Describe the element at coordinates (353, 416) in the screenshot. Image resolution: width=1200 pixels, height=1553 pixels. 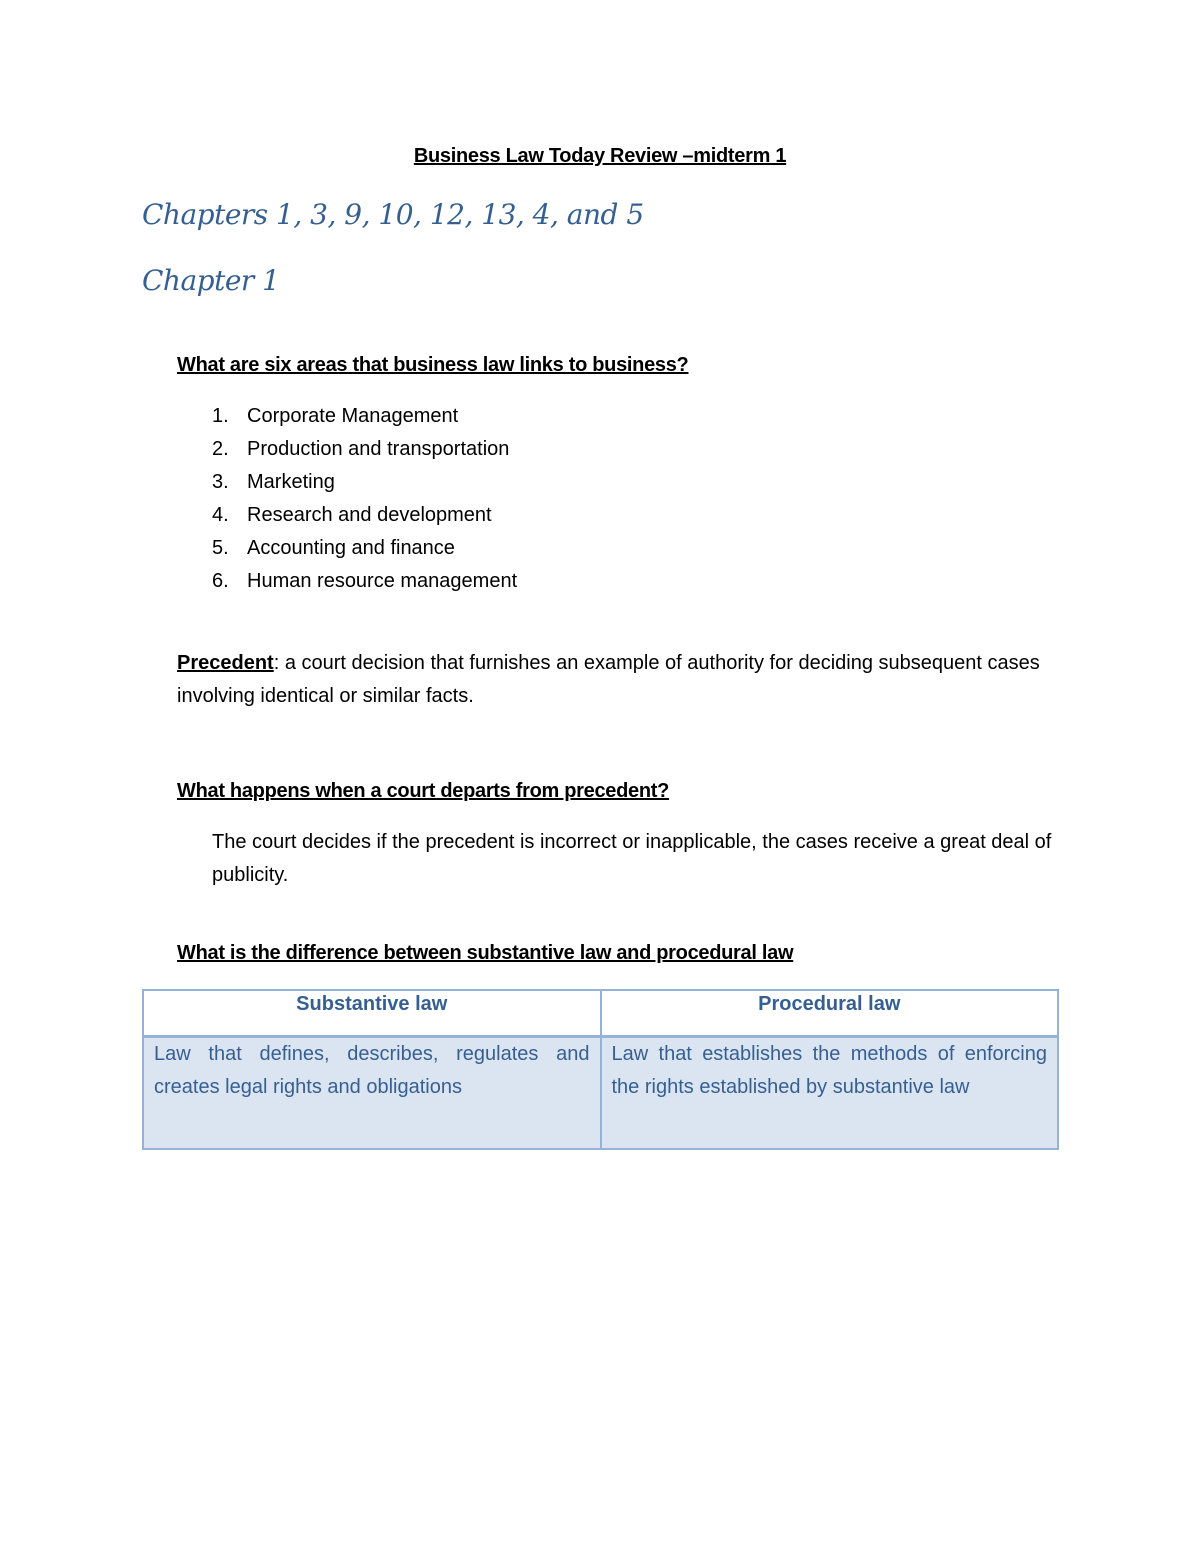
I see `list-label: Corporate Management` at that location.